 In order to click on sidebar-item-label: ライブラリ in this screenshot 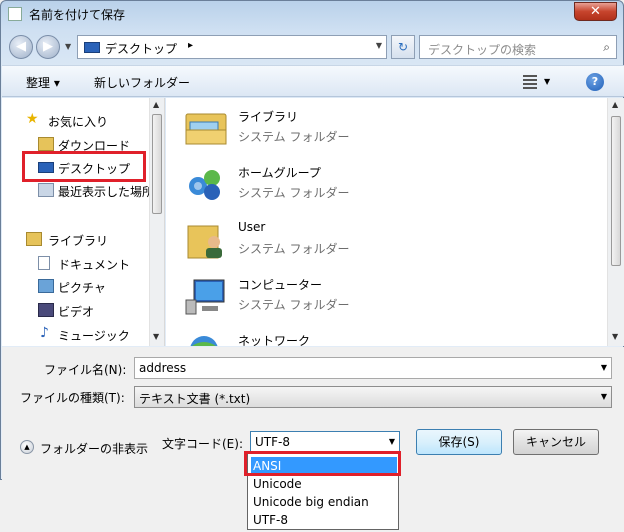, I will do `click(78, 241)`.